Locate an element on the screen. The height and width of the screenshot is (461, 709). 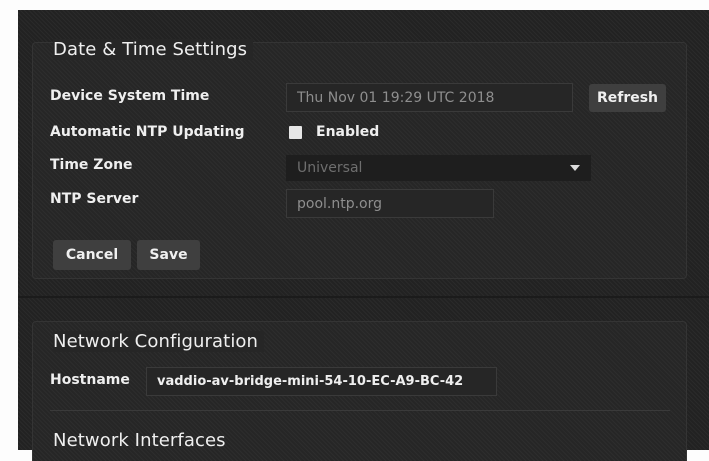
datetime-section-title: Date & Time Settings is located at coordinates (153, 49).